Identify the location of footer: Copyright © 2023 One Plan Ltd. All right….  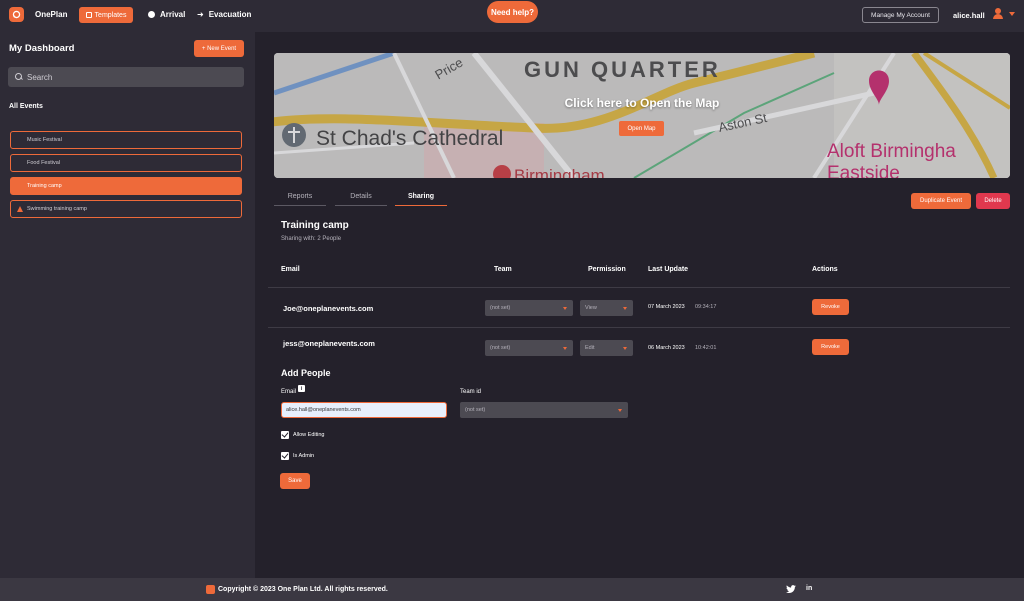
(512, 589).